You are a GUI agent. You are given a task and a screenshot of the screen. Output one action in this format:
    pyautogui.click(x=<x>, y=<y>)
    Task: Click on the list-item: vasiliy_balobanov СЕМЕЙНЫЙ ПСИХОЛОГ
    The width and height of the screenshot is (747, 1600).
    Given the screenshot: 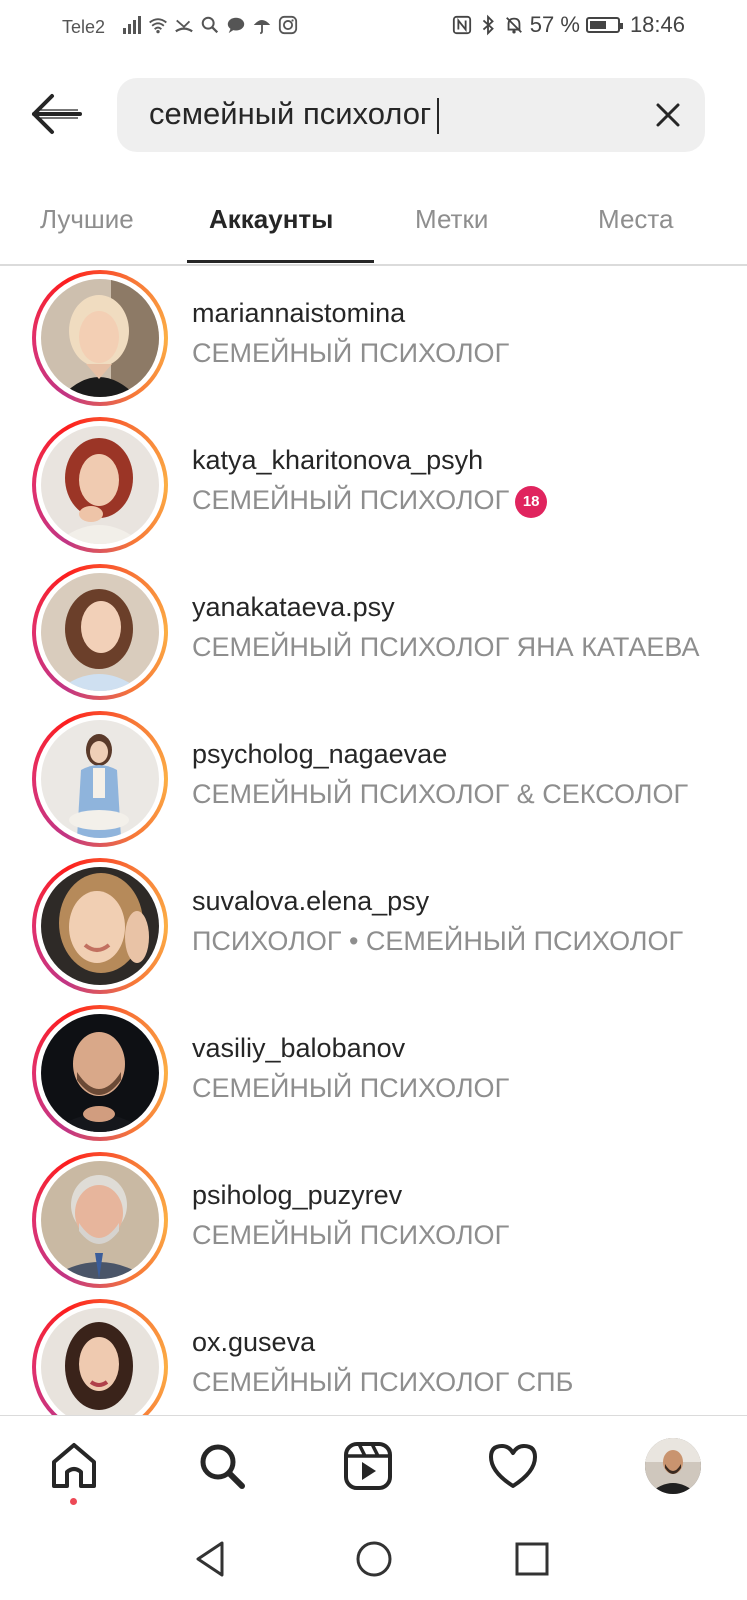 What is the action you would take?
    pyautogui.click(x=373, y=1076)
    